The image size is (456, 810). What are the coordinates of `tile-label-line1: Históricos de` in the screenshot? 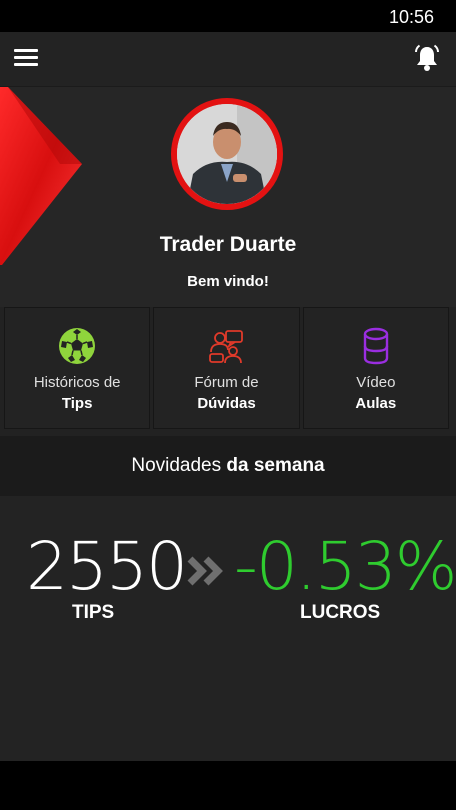 It's located at (77, 382).